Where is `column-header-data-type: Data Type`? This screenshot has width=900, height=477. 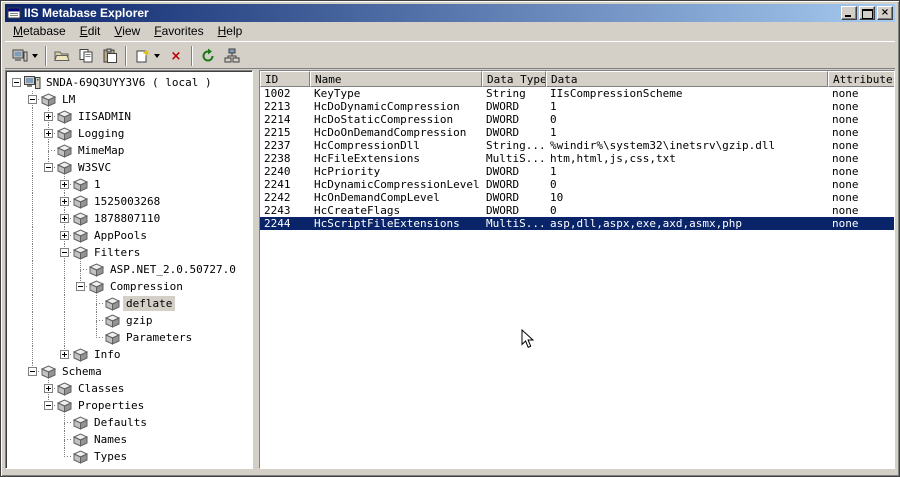 column-header-data-type: Data Type is located at coordinates (514, 79).